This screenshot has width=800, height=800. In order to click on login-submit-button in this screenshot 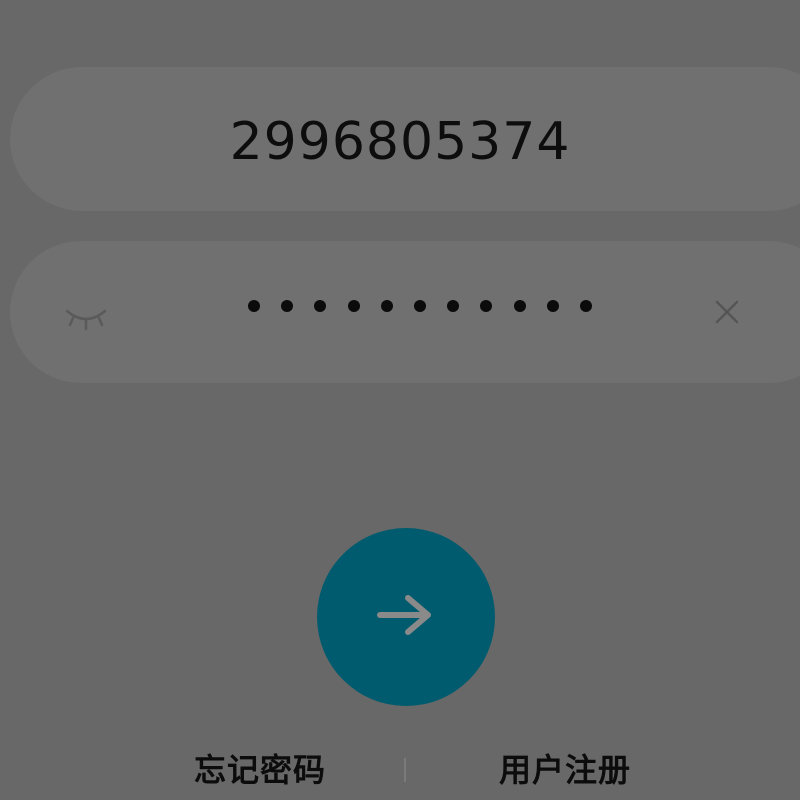, I will do `click(406, 617)`.